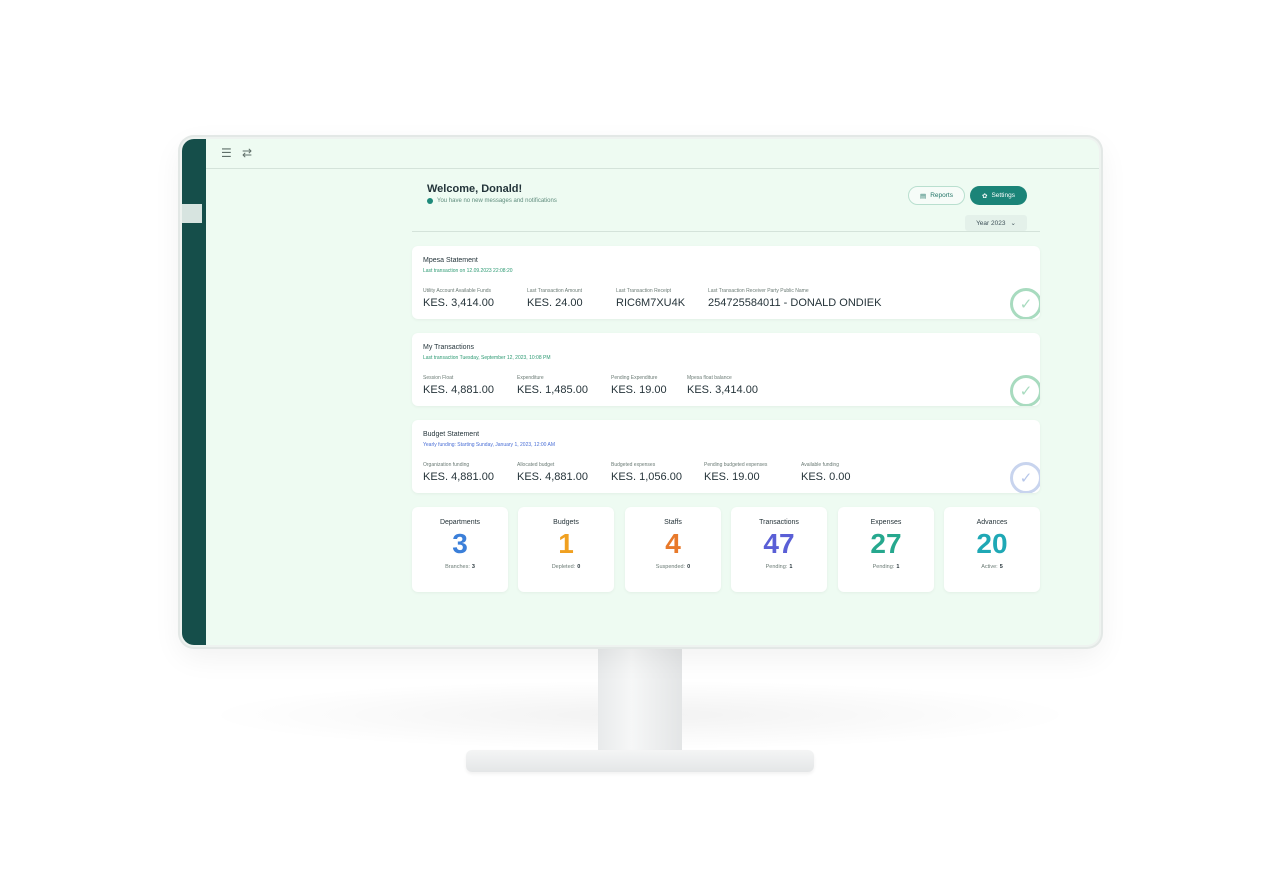 This screenshot has width=1280, height=896. Describe the element at coordinates (736, 472) in the screenshot. I see `stat: Pending budgeted expenses KES. 19.00` at that location.